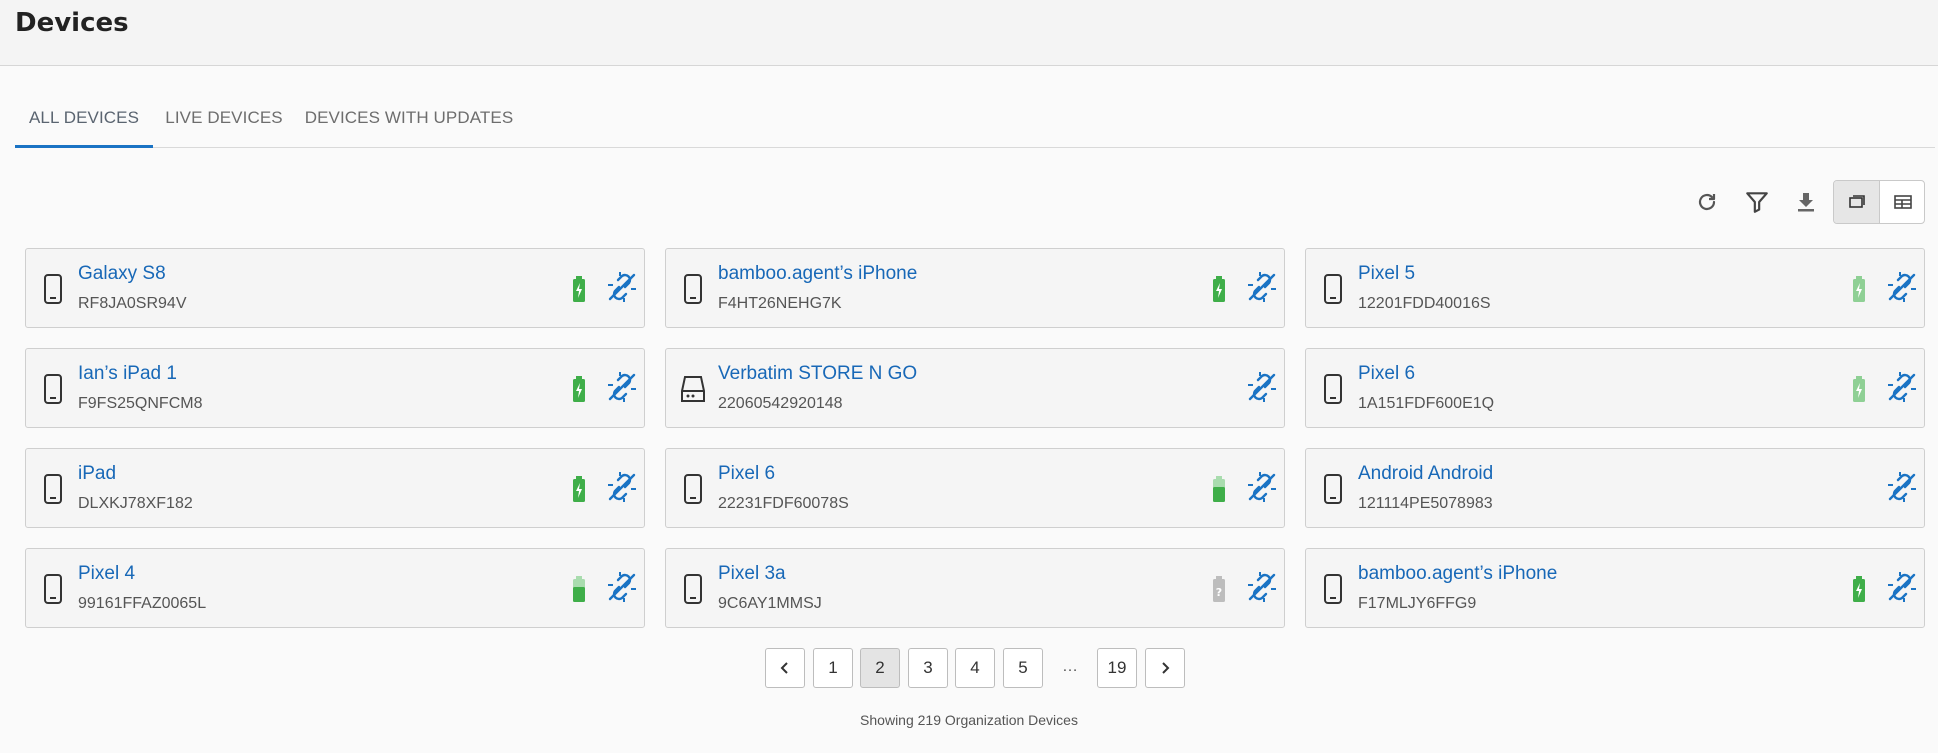 The image size is (1938, 753). I want to click on refresh-icon, so click(1707, 202).